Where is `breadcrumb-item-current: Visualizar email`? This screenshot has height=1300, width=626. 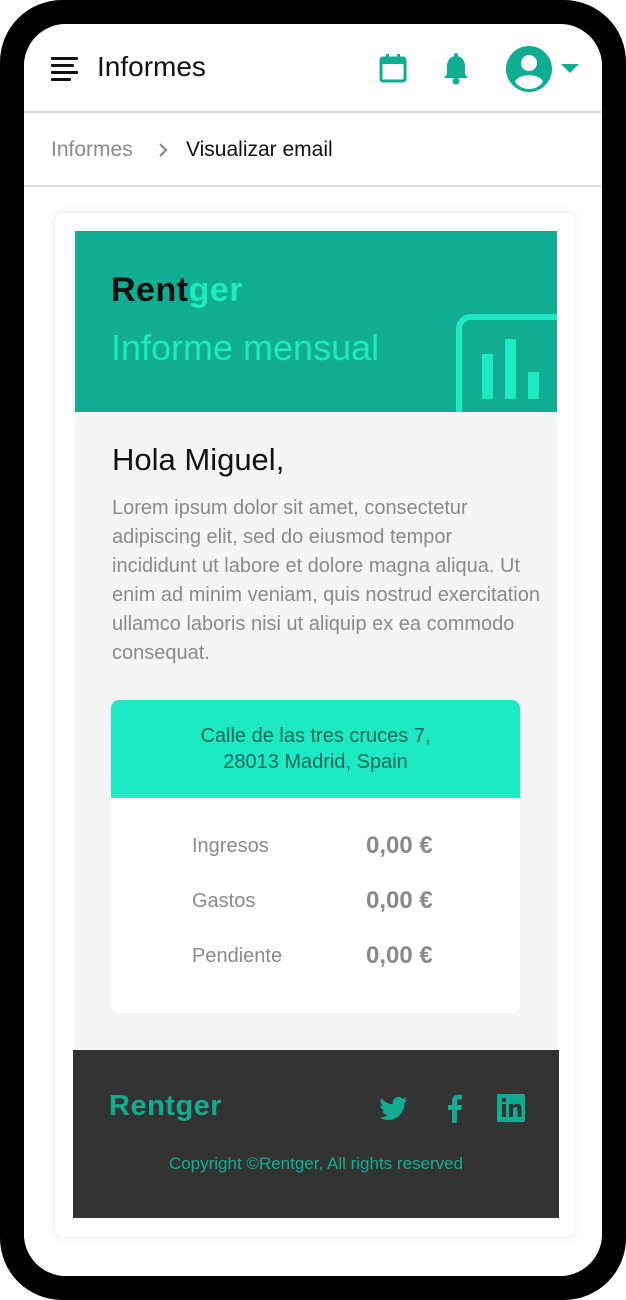
breadcrumb-item-current: Visualizar email is located at coordinates (259, 149).